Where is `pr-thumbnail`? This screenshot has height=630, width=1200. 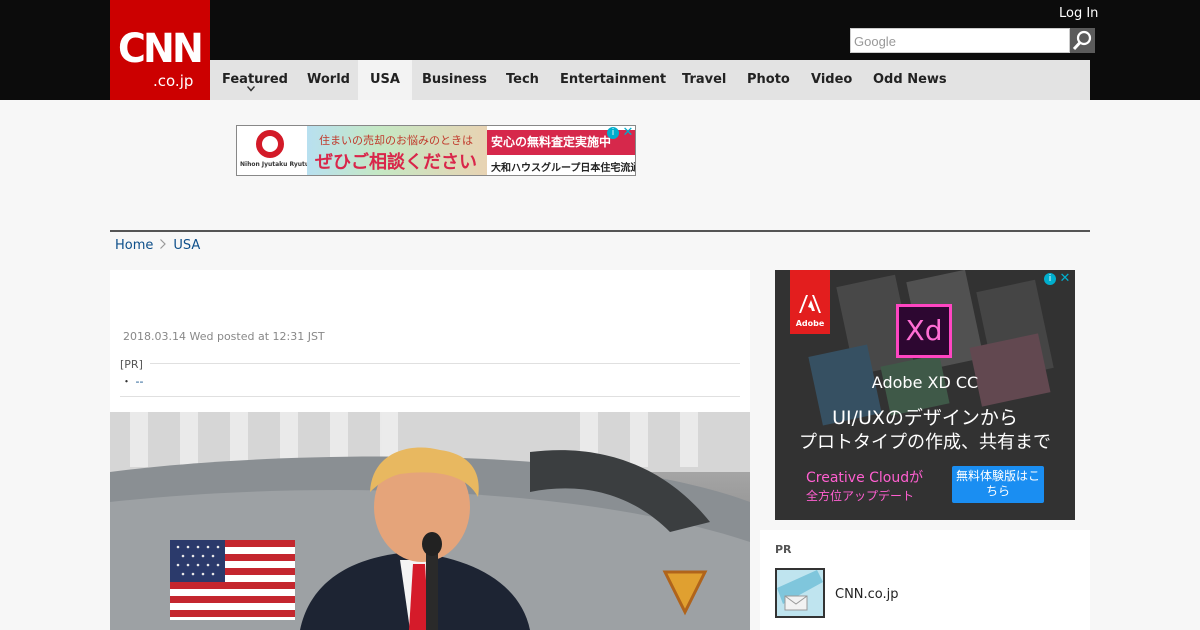
pr-thumbnail is located at coordinates (800, 593).